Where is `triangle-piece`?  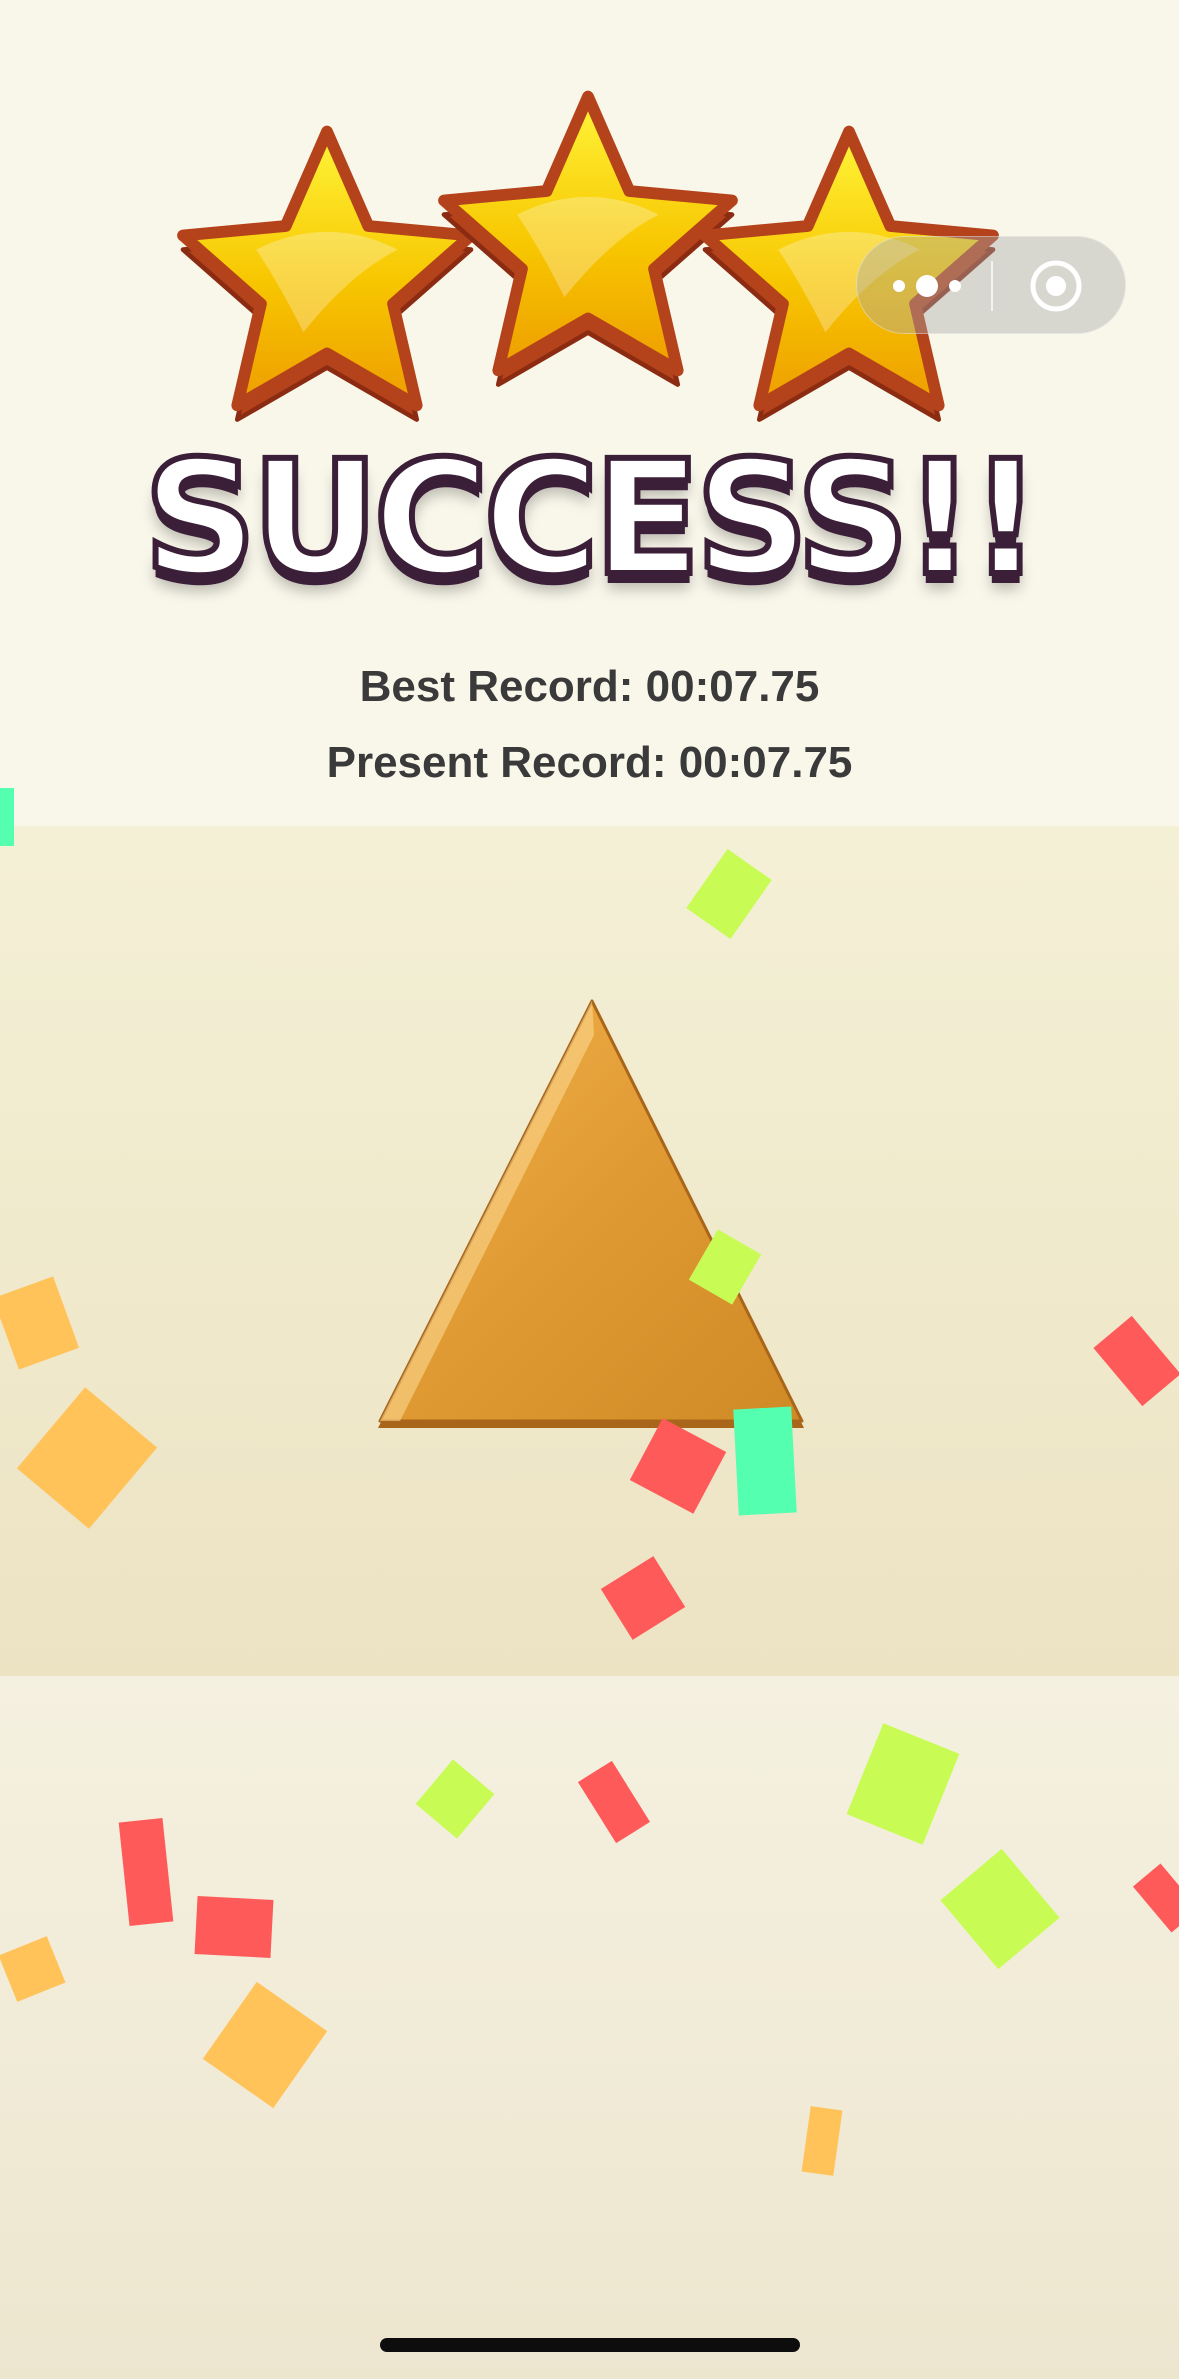
triangle-piece is located at coordinates (590, 1212).